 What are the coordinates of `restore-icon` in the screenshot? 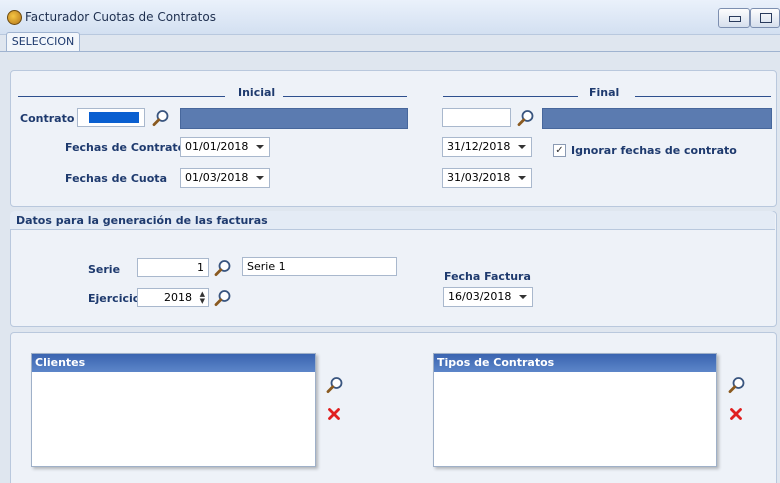 It's located at (766, 18).